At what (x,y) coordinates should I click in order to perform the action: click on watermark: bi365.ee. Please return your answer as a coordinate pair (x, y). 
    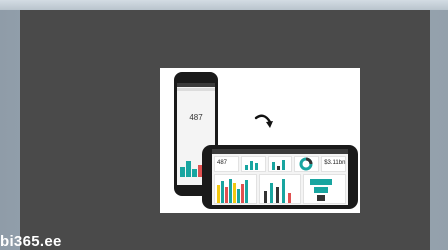
    Looking at the image, I should click on (31, 241).